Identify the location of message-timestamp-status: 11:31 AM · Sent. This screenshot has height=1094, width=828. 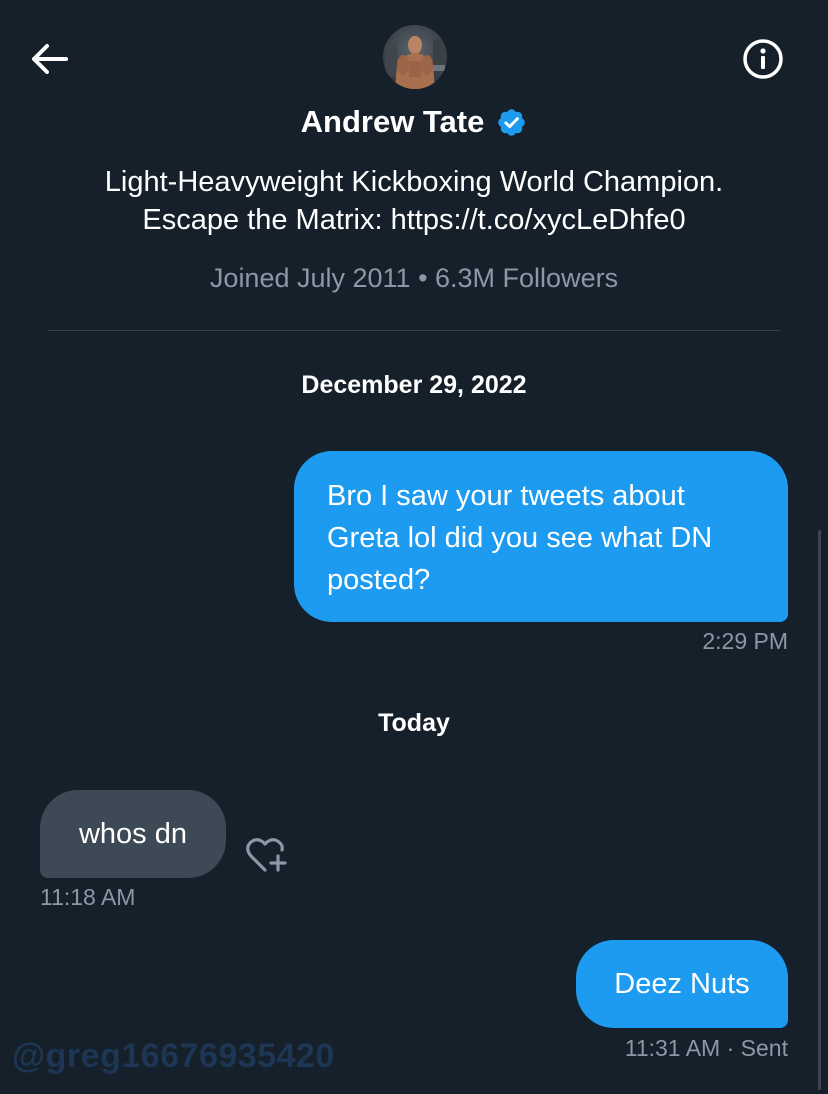
(706, 1048).